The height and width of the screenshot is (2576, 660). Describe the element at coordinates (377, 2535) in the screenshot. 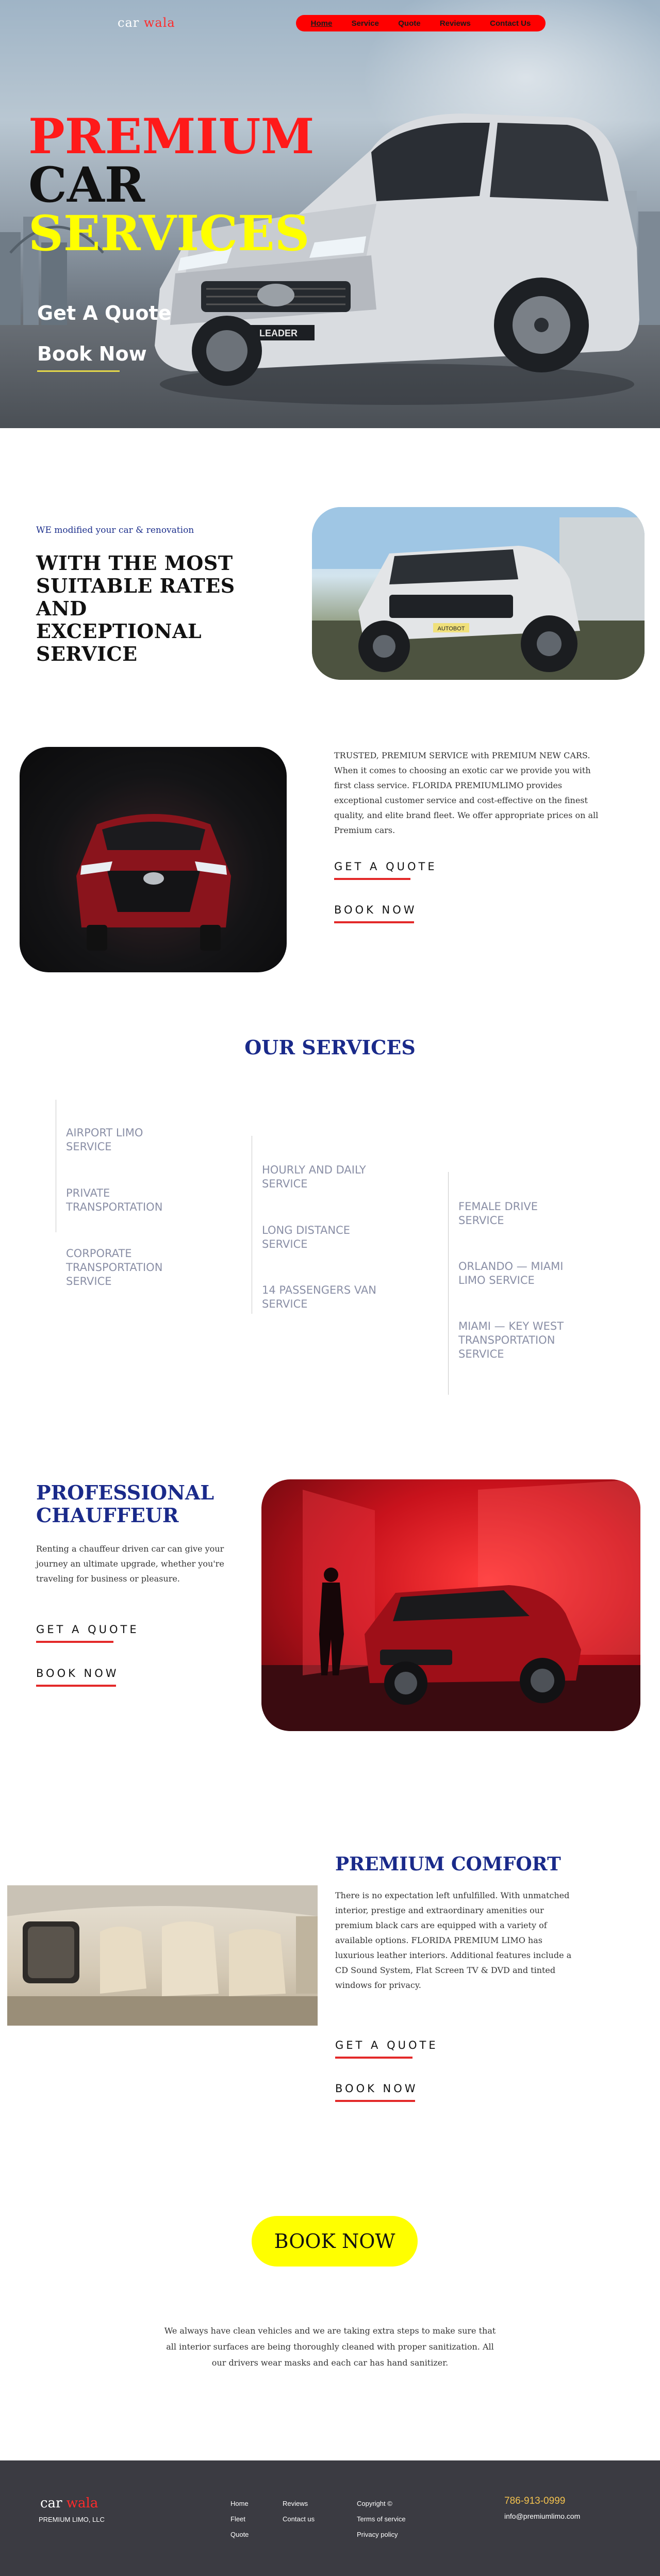

I see `footer-link-privacy: Privacy policy` at that location.